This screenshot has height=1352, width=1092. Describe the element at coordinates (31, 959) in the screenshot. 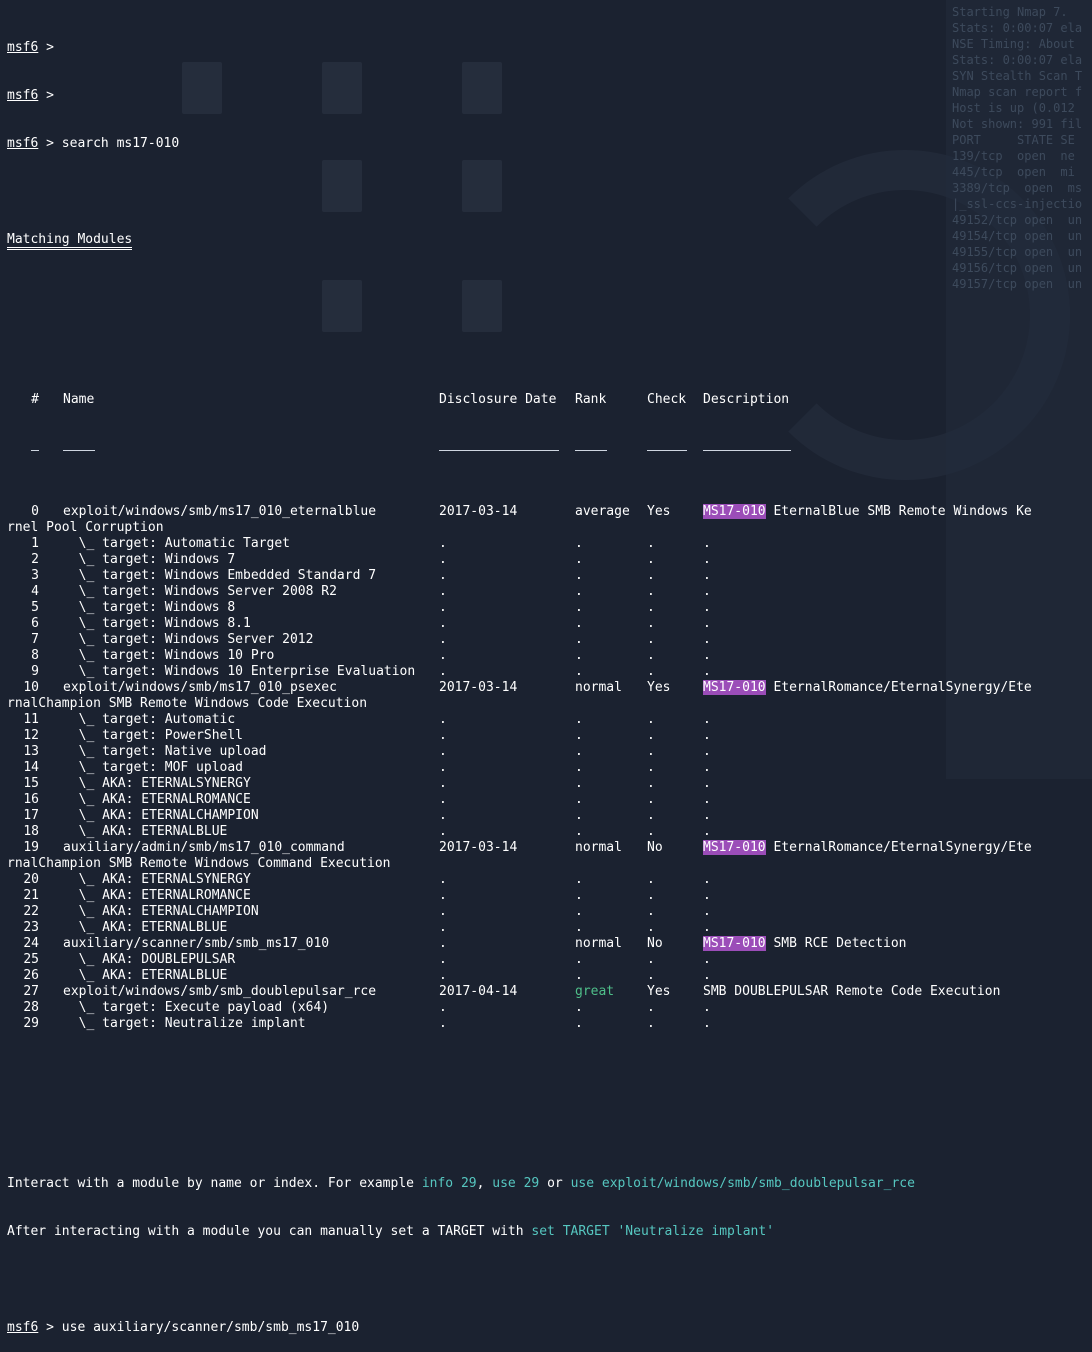

I see `row-num: 25` at that location.